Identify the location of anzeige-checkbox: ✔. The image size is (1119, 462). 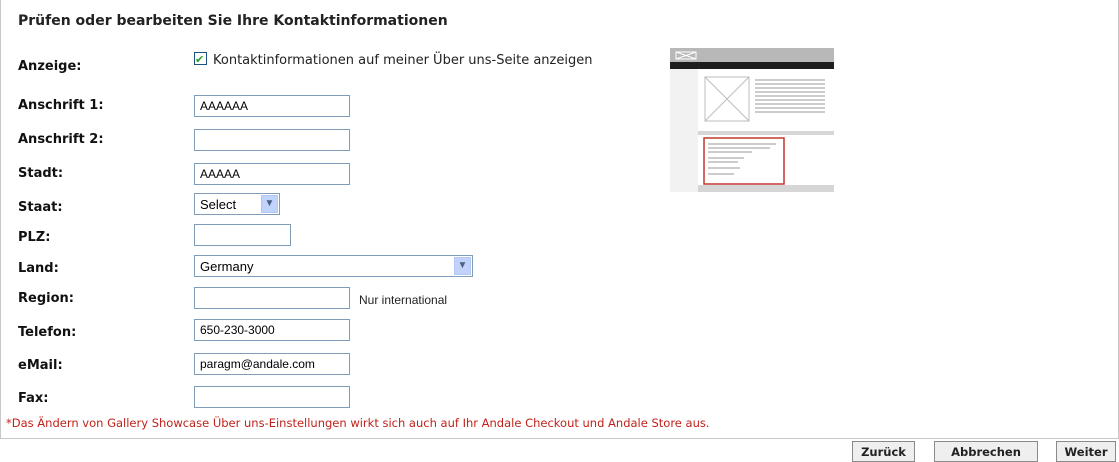
(200, 59).